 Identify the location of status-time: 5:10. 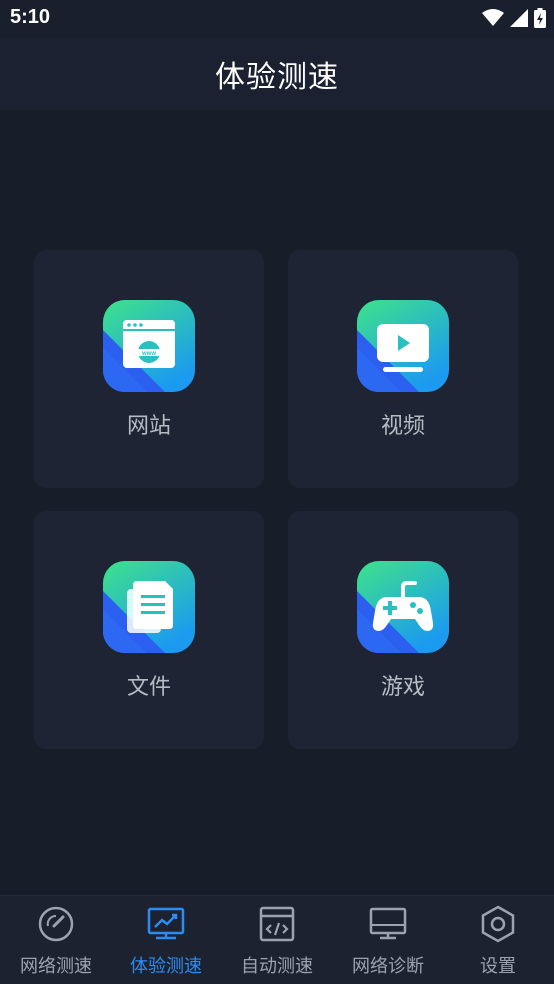
(30, 17).